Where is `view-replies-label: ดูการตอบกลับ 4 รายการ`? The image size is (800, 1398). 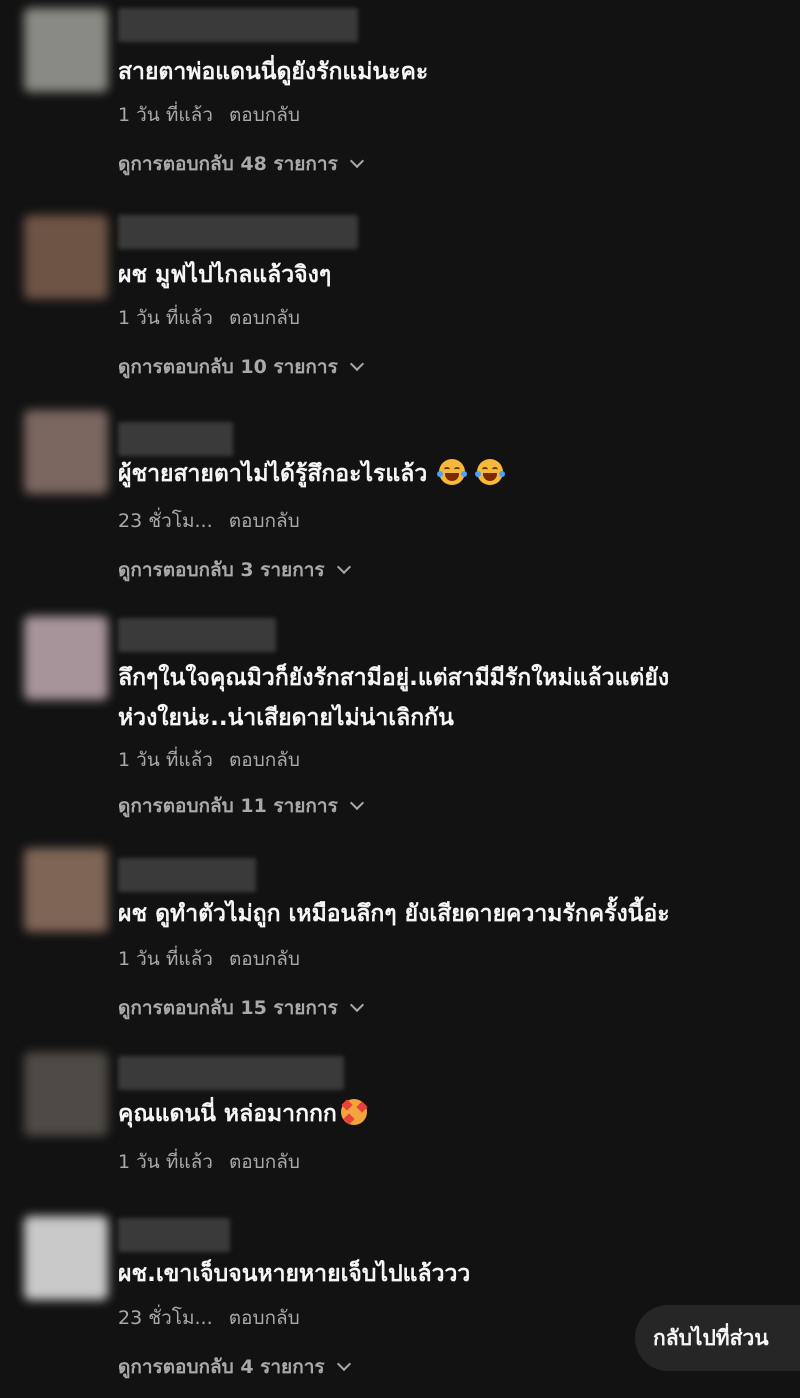 view-replies-label: ดูการตอบกลับ 4 รายการ is located at coordinates (221, 1367).